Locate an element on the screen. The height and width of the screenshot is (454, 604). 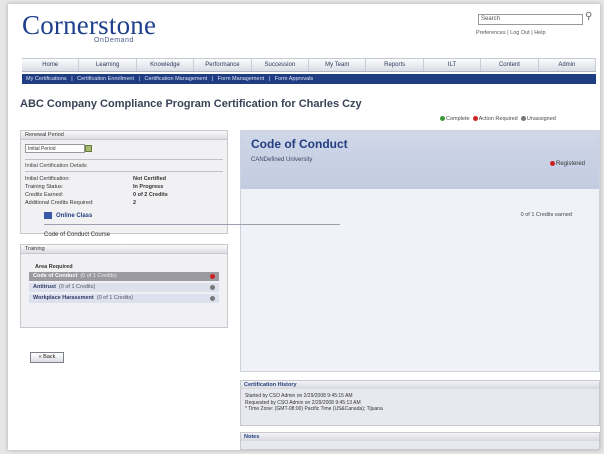
registration-status: Registered is located at coordinates (567, 164).